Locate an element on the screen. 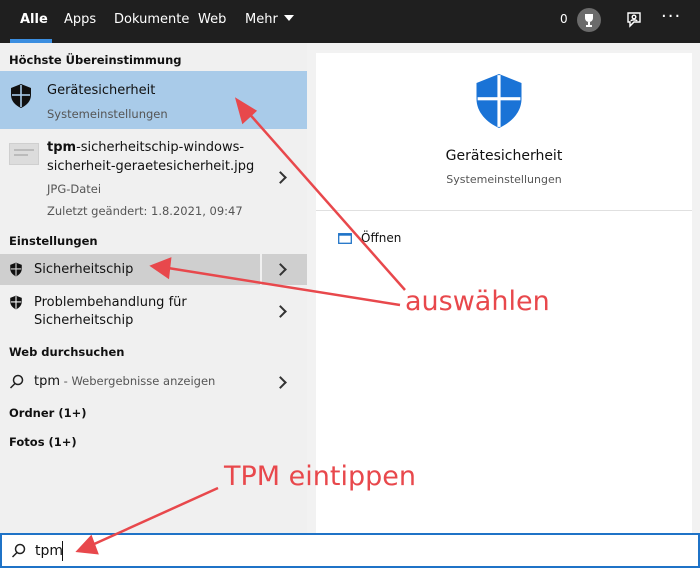 The height and width of the screenshot is (568, 700). annotation-type: TPM eintippen is located at coordinates (320, 476).